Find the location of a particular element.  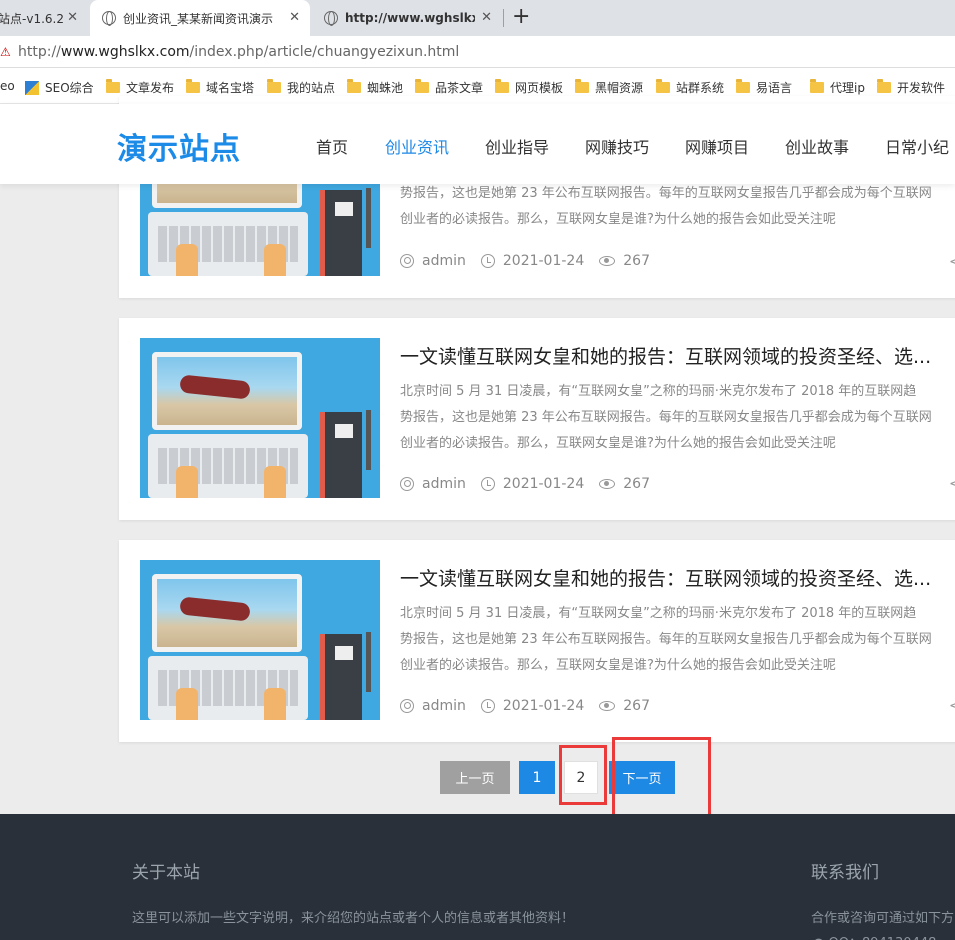

bookmark-item: 蜘蛛池 is located at coordinates (375, 87).